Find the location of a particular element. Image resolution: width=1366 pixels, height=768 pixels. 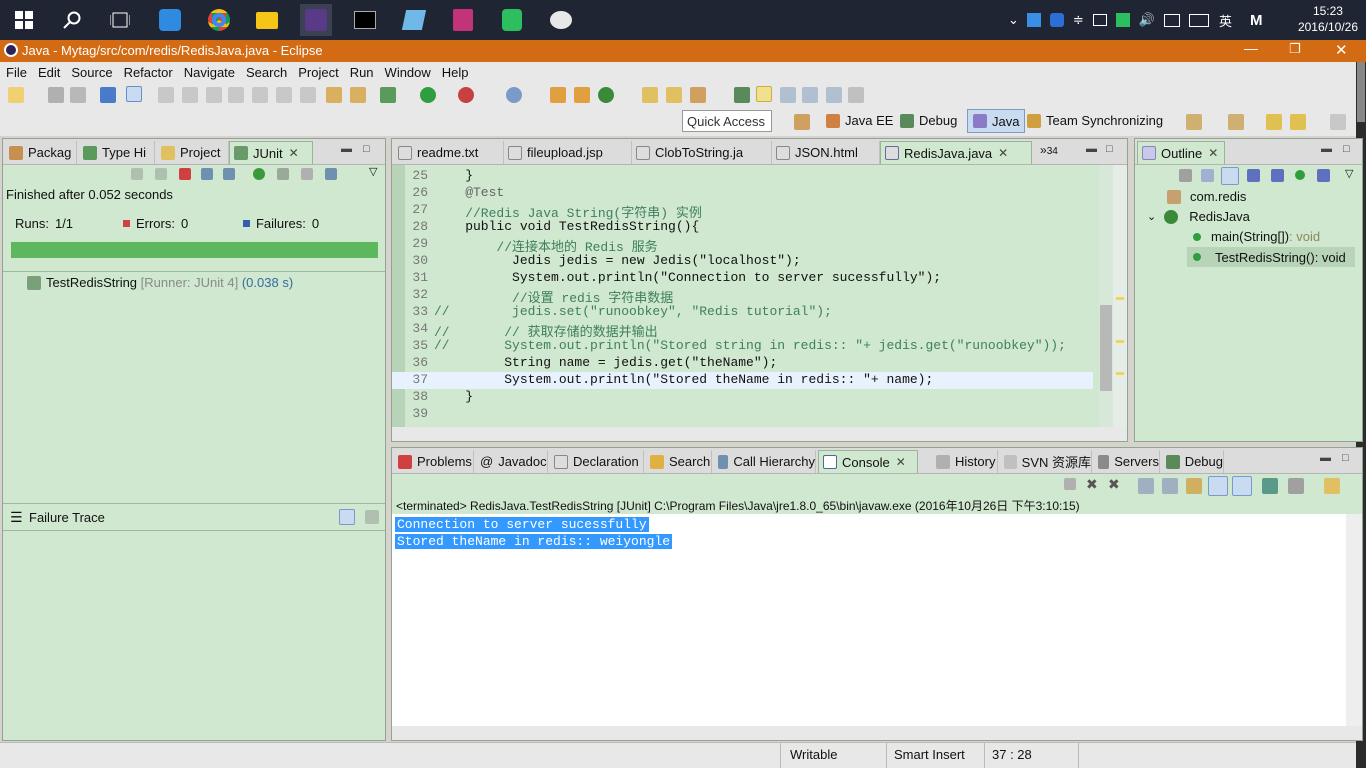

compare-result-icon is located at coordinates (372, 517).